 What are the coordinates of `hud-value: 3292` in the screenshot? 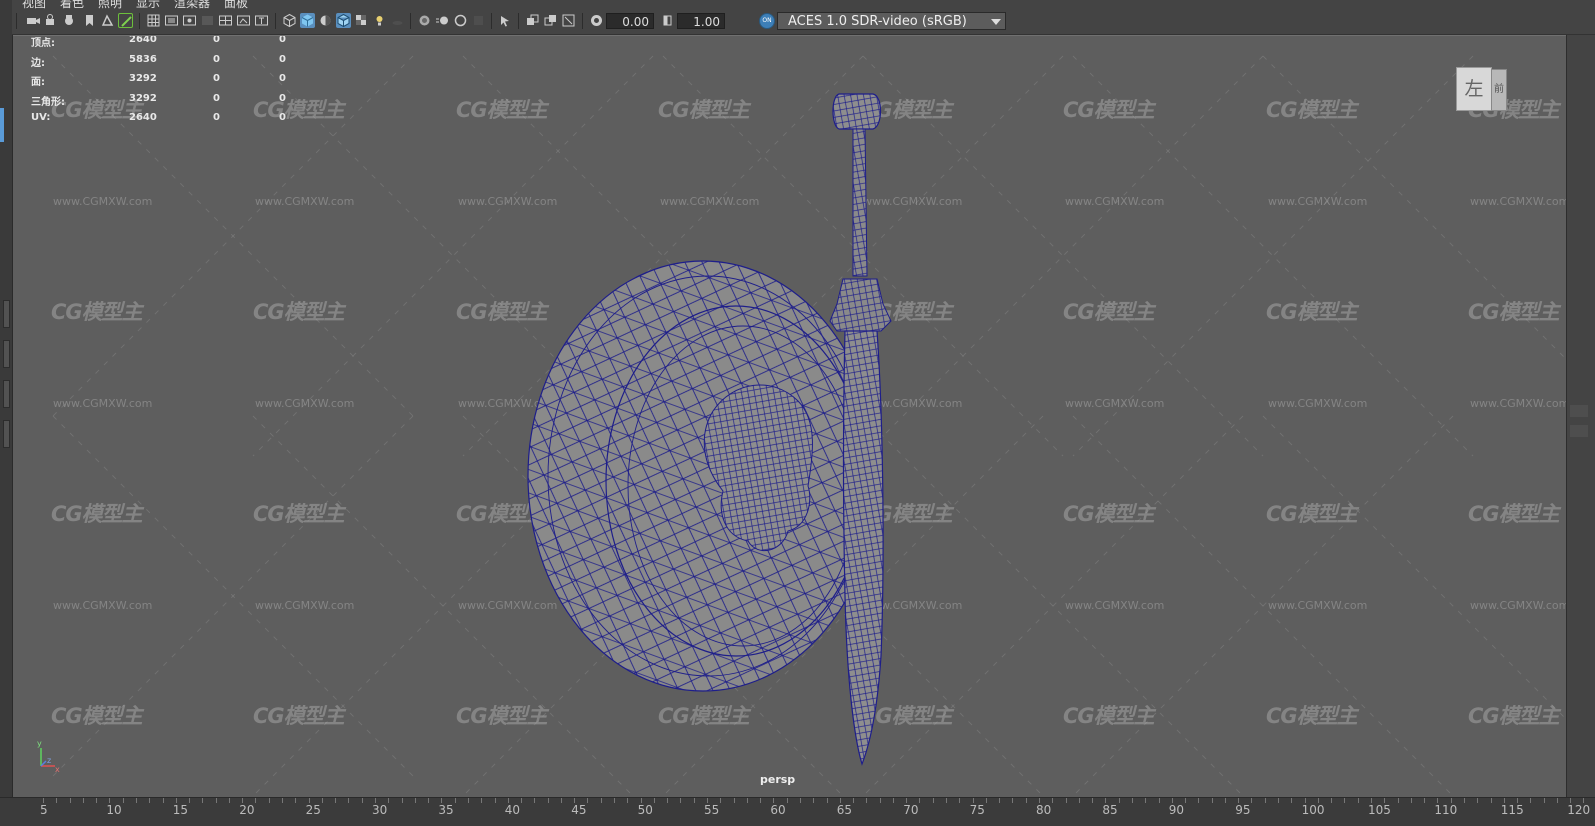 It's located at (143, 98).